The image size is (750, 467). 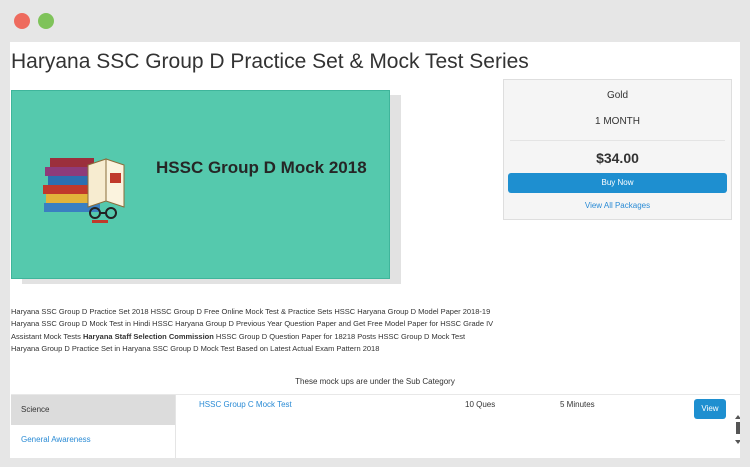 What do you see at coordinates (93, 410) in the screenshot?
I see `sidebar-item-science: Science` at bounding box center [93, 410].